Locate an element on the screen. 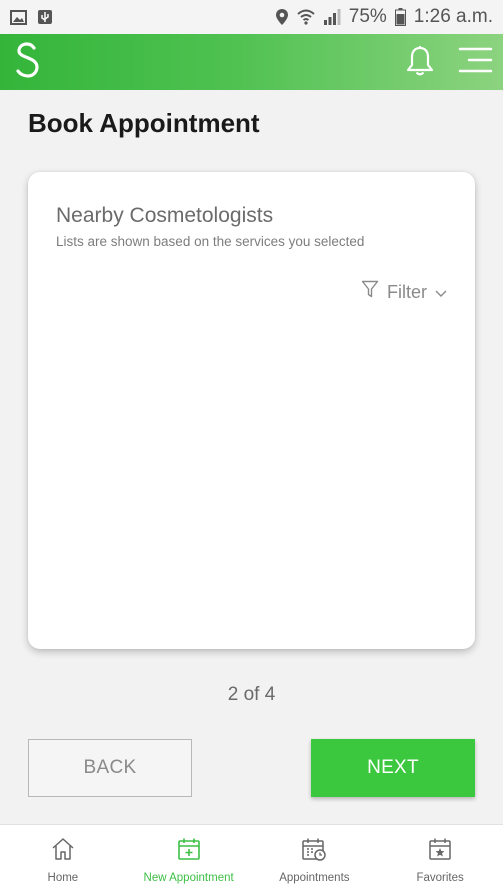 The image size is (503, 896). nav-item-home: Home is located at coordinates (63, 860).